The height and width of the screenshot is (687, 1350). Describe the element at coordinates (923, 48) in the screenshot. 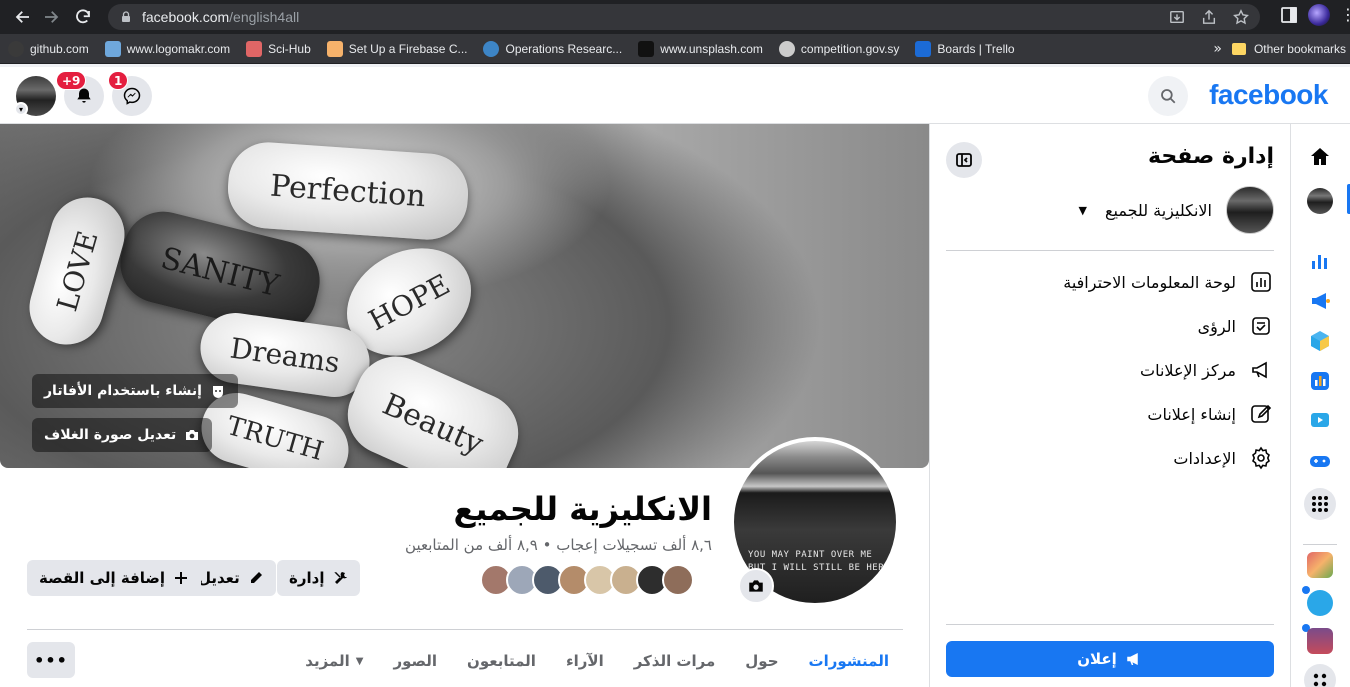

I see `trello-icon` at that location.